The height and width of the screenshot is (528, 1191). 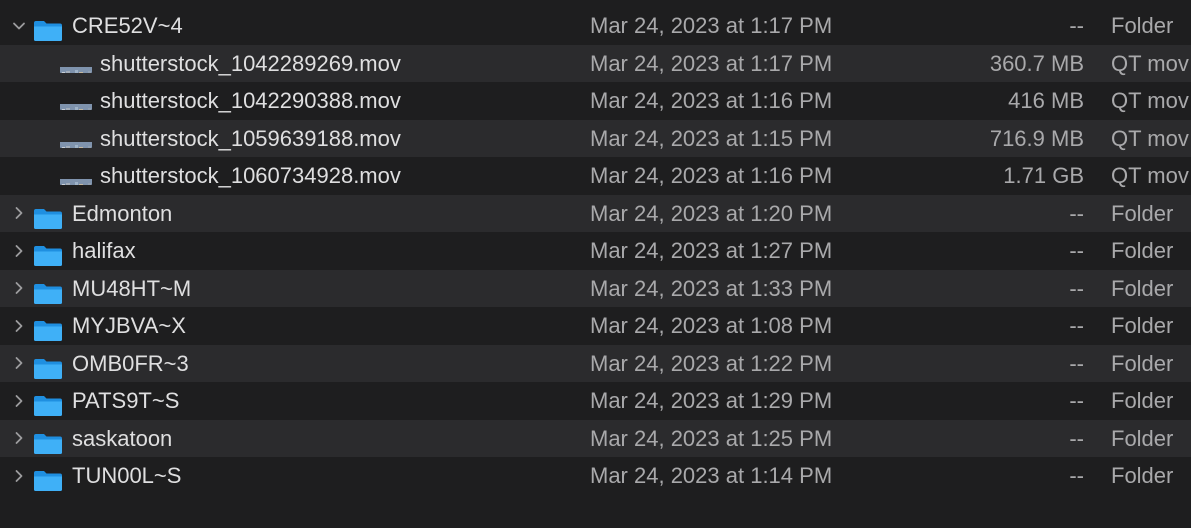 What do you see at coordinates (250, 63) in the screenshot?
I see `file-name: shutterstock_1042289269.mov` at bounding box center [250, 63].